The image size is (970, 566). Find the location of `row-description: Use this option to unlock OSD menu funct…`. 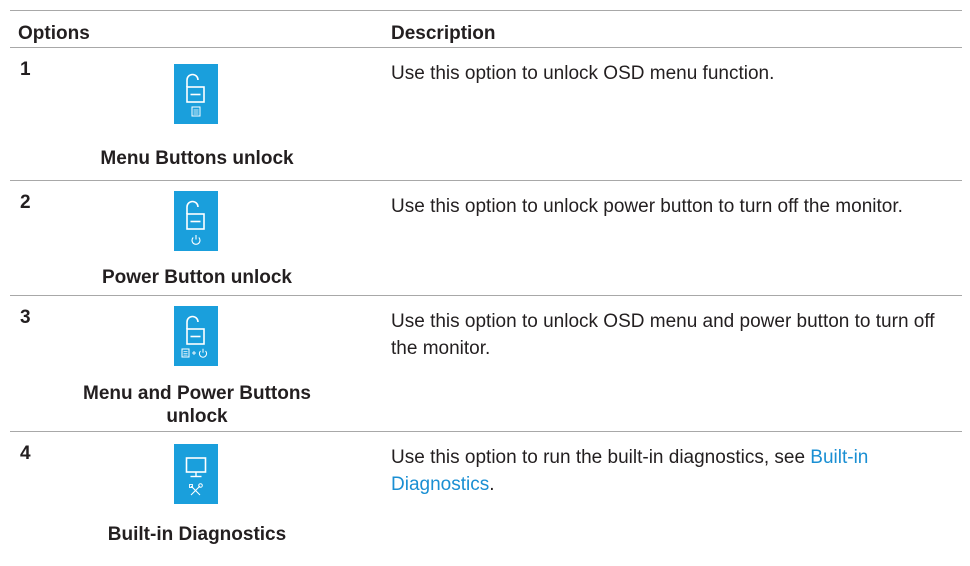

row-description: Use this option to unlock OSD menu funct… is located at coordinates (583, 73).